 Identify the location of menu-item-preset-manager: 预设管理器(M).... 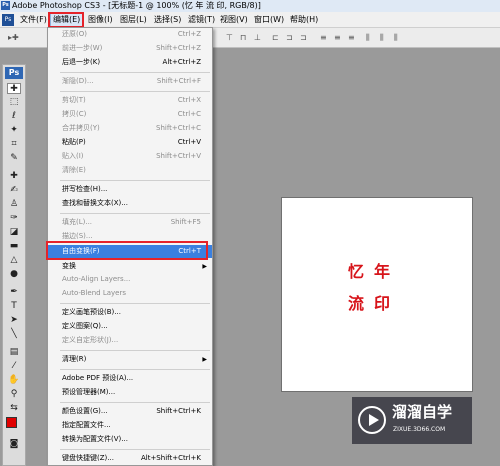
(130, 392).